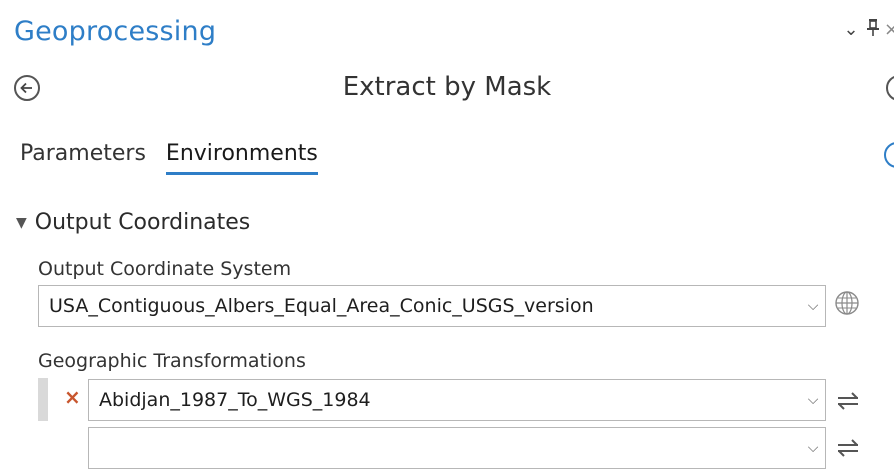 The width and height of the screenshot is (894, 475). Describe the element at coordinates (847, 303) in the screenshot. I see `globe-icon` at that location.